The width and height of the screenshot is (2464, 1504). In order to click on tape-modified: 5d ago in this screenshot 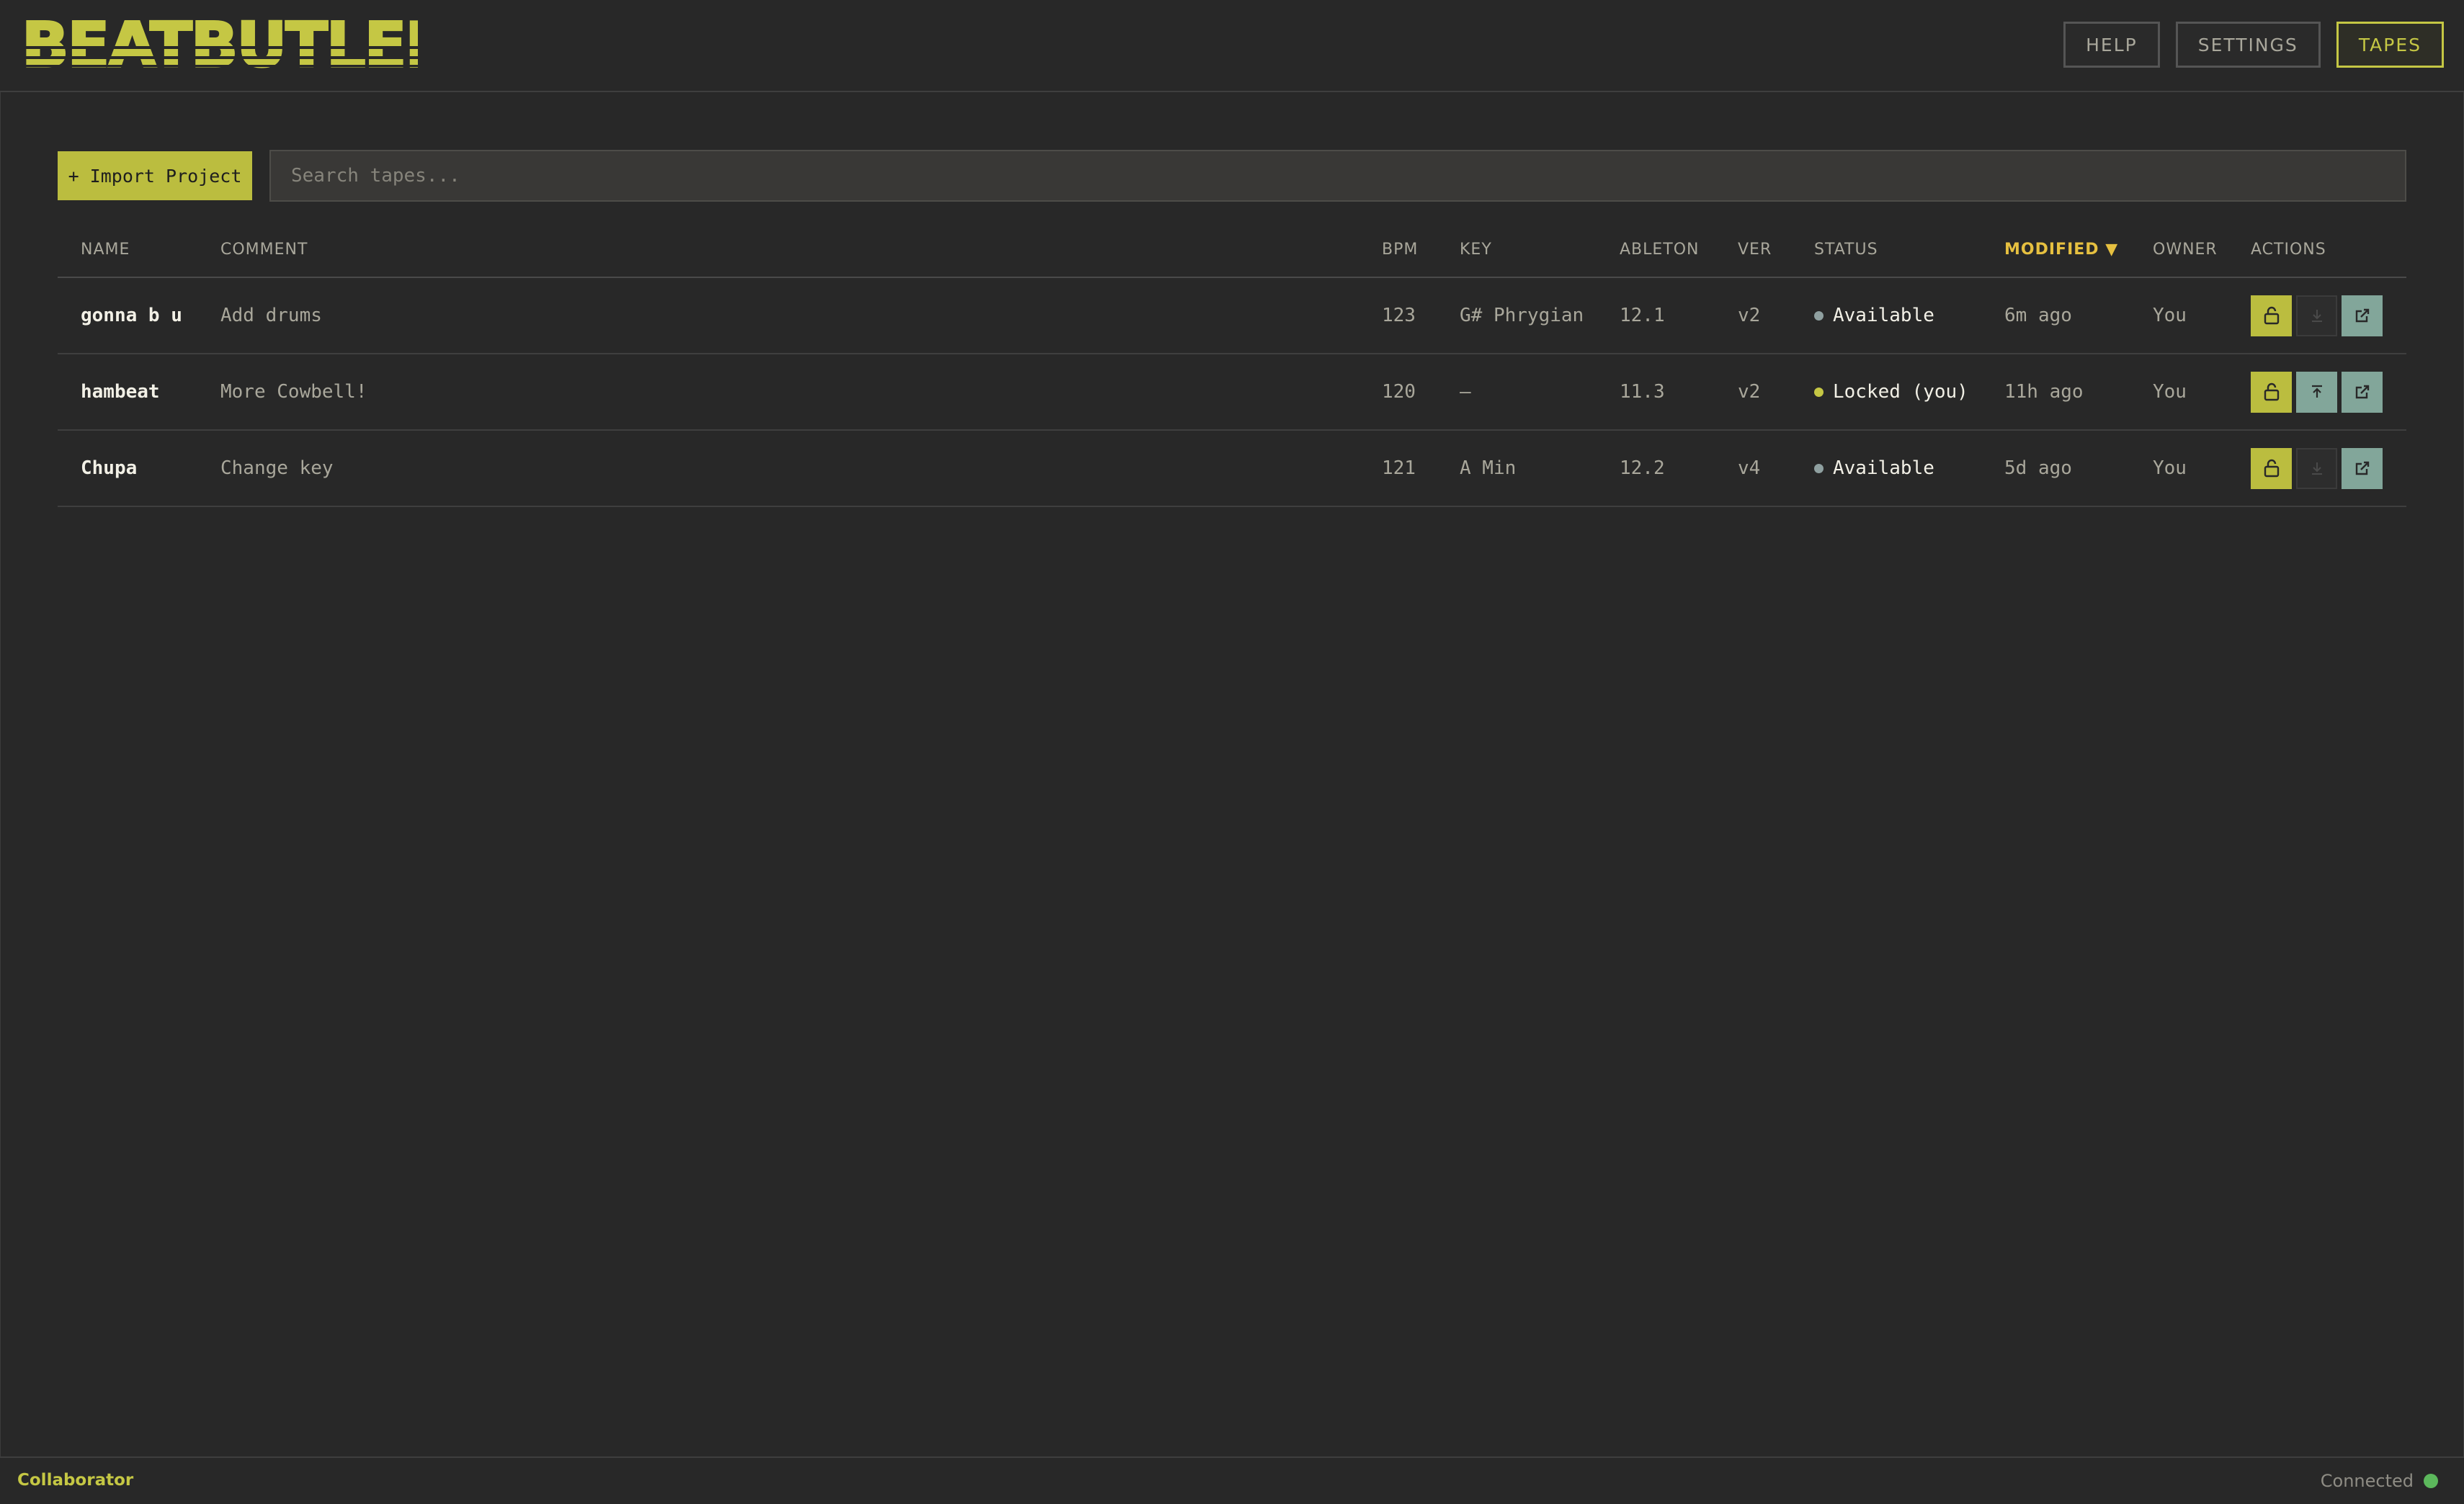, I will do `click(2038, 468)`.